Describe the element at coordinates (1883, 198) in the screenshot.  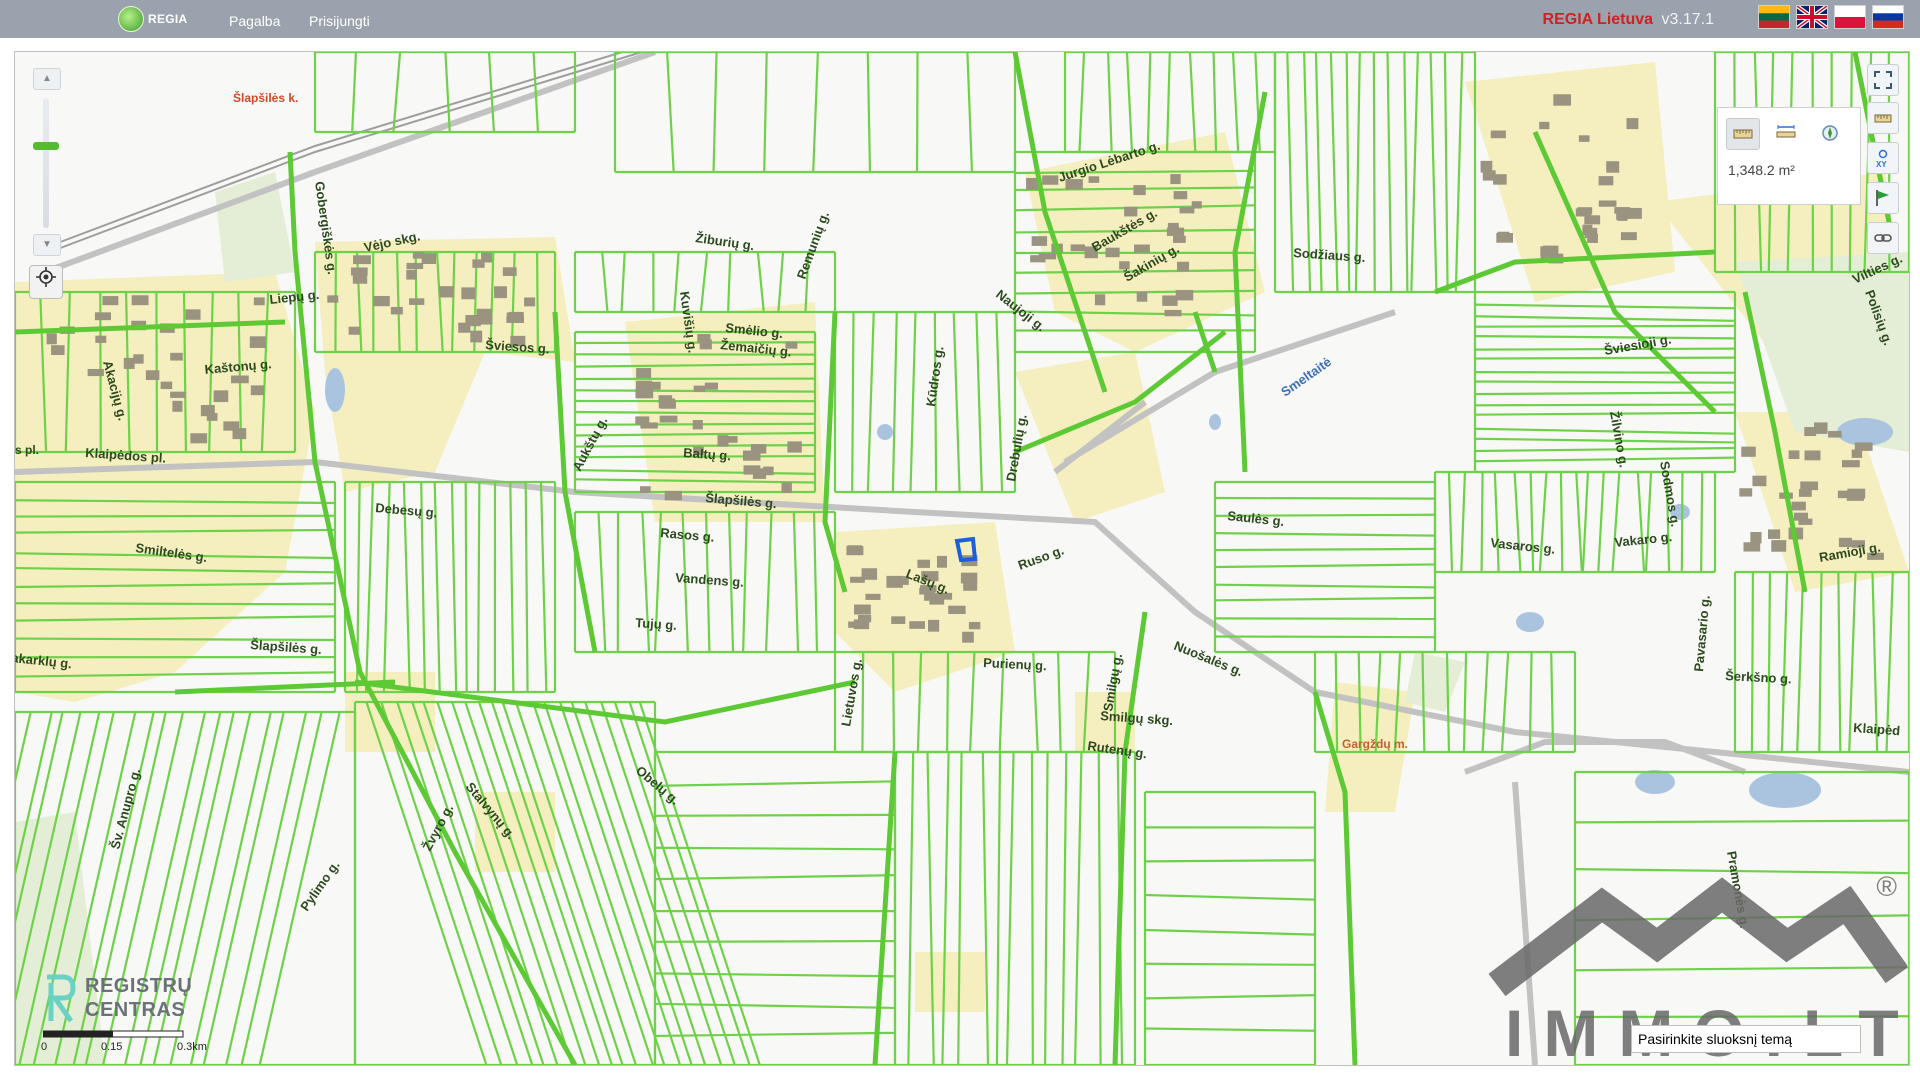
I see `flag-button` at that location.